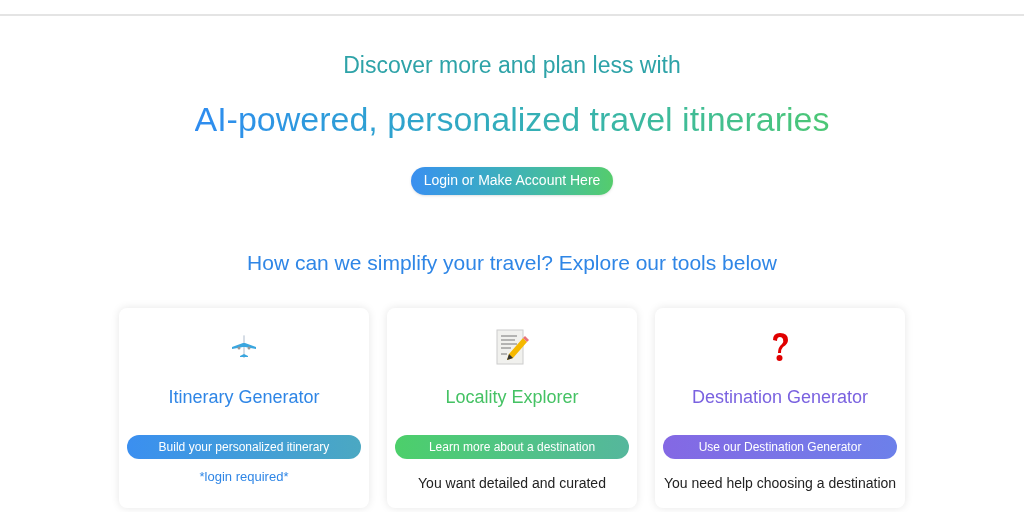 The height and width of the screenshot is (512, 1024). What do you see at coordinates (512, 180) in the screenshot?
I see `login-button: Login or Make Account Here` at bounding box center [512, 180].